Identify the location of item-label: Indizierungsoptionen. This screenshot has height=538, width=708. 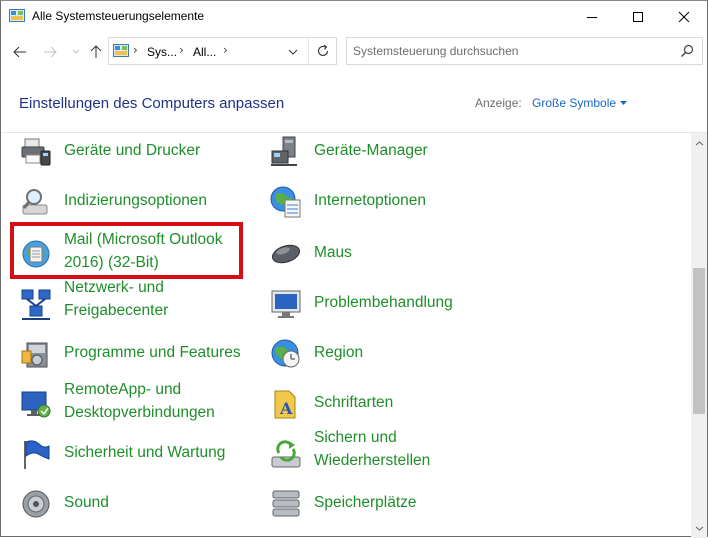
(135, 201).